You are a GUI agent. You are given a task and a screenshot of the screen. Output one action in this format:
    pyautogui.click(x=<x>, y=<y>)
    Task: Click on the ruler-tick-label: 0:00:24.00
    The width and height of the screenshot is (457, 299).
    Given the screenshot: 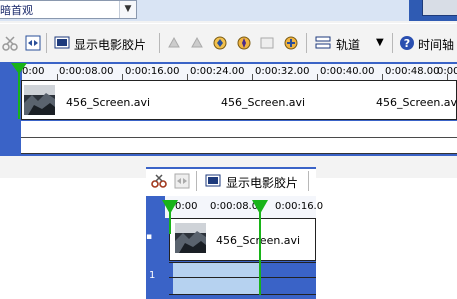 What is the action you would take?
    pyautogui.click(x=217, y=71)
    